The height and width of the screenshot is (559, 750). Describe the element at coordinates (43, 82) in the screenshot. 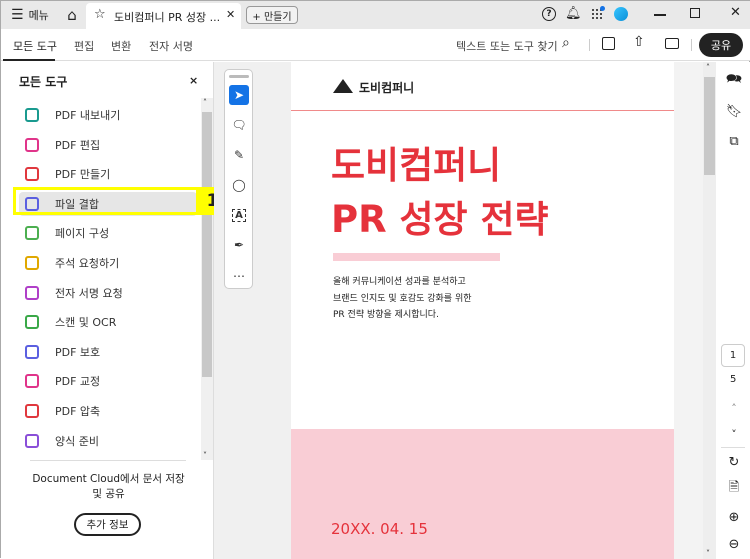

I see `panel-title: 모든 도구` at that location.